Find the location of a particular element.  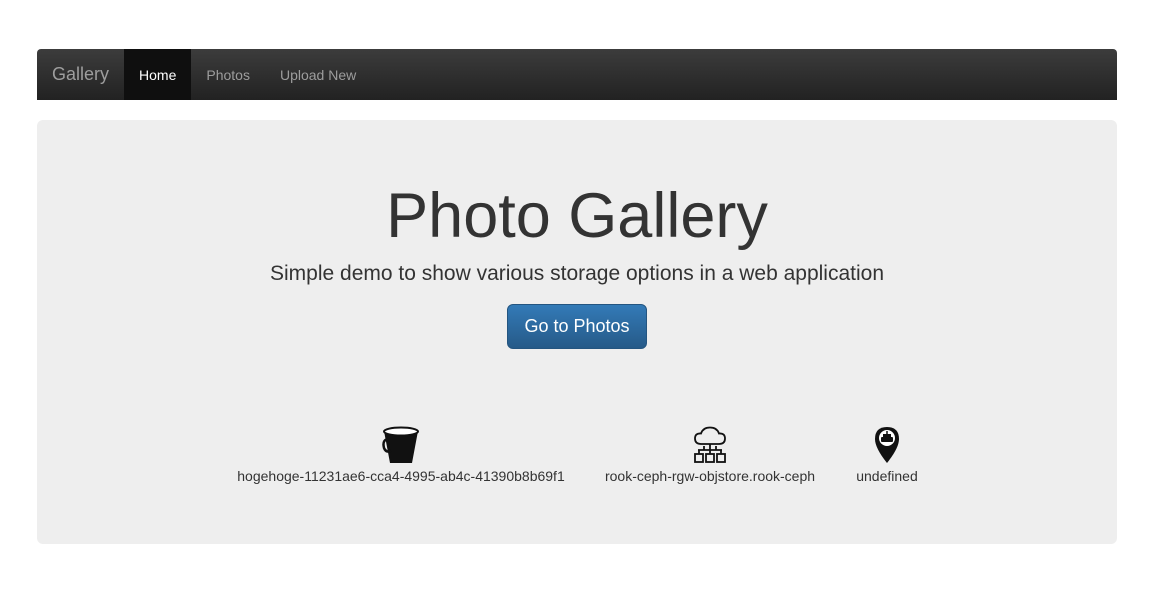

nav-item-home: Home is located at coordinates (158, 74).